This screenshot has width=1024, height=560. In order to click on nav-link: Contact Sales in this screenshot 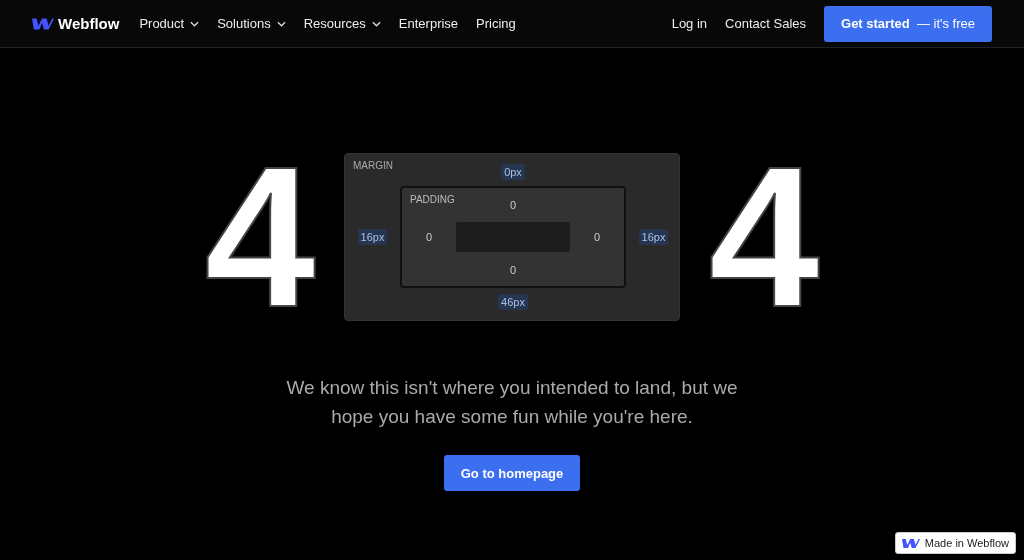, I will do `click(765, 23)`.